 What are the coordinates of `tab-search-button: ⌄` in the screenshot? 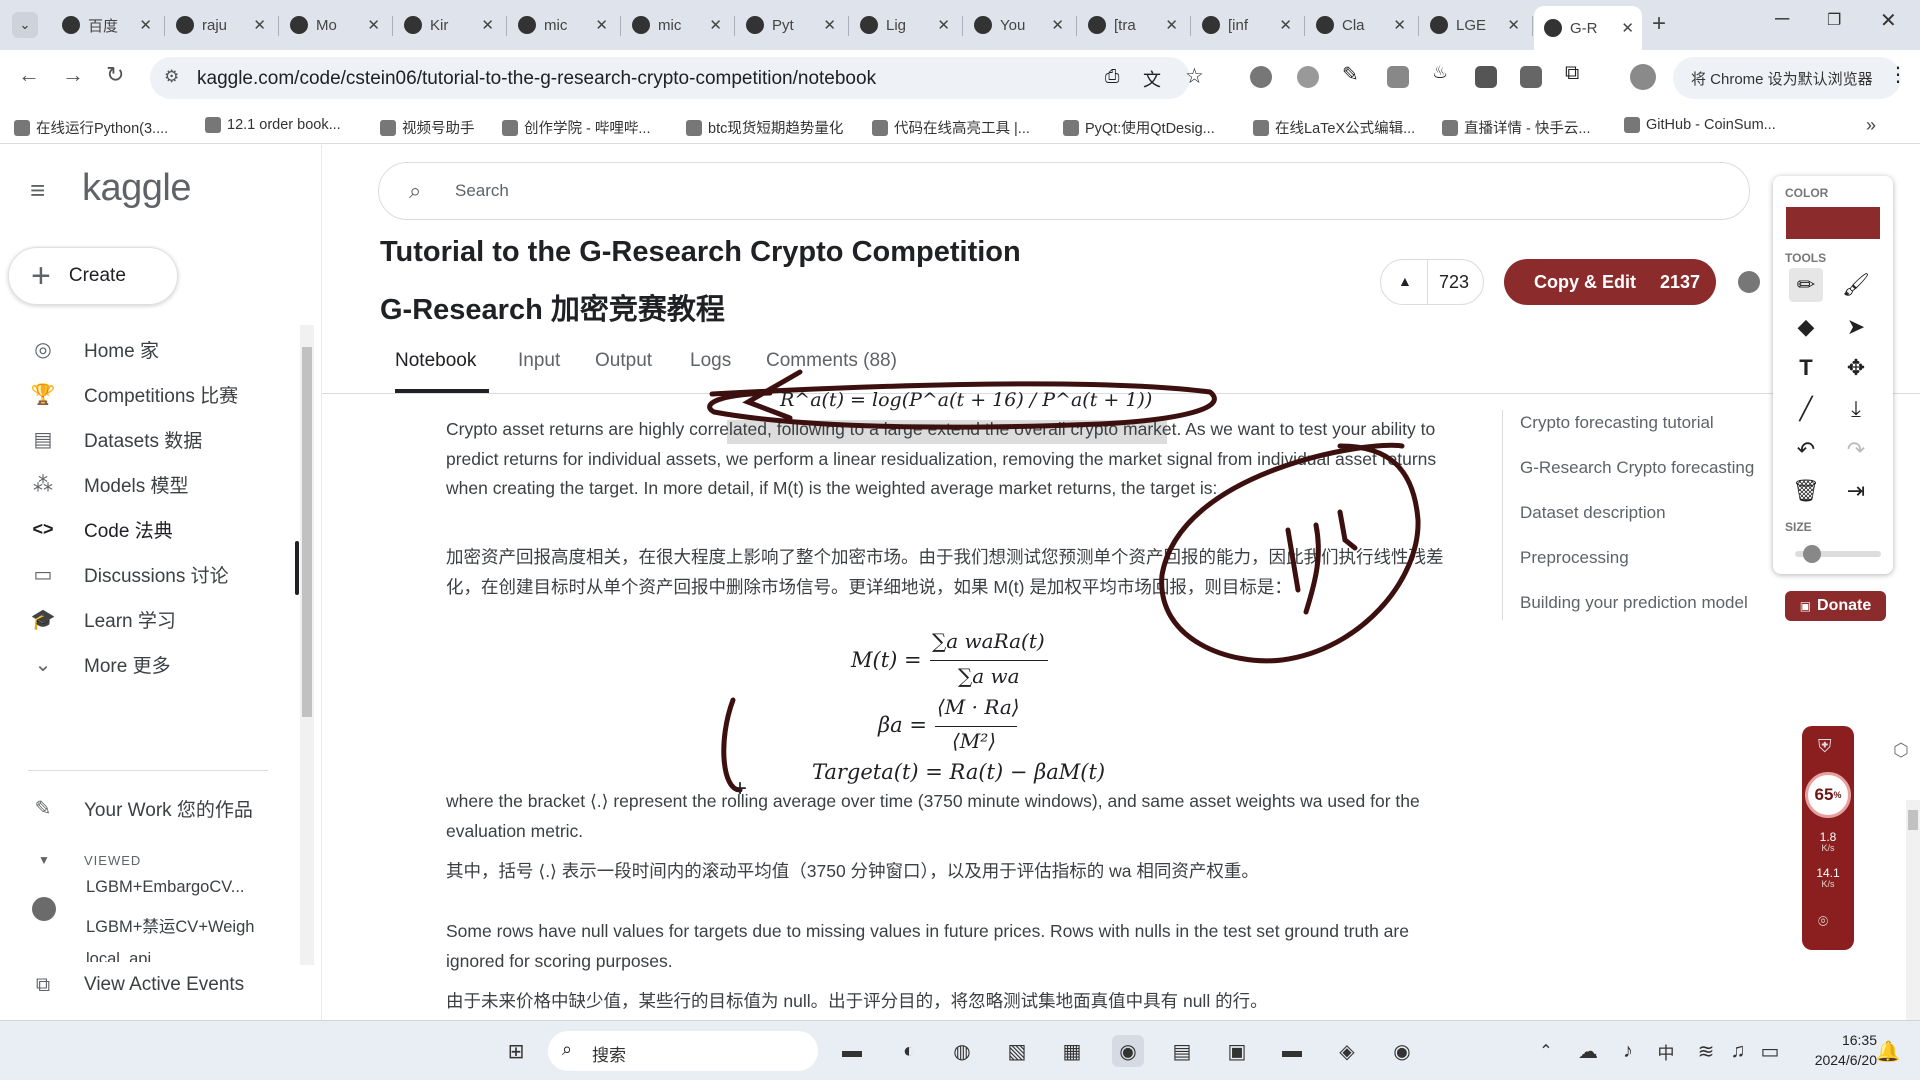 It's located at (25, 25).